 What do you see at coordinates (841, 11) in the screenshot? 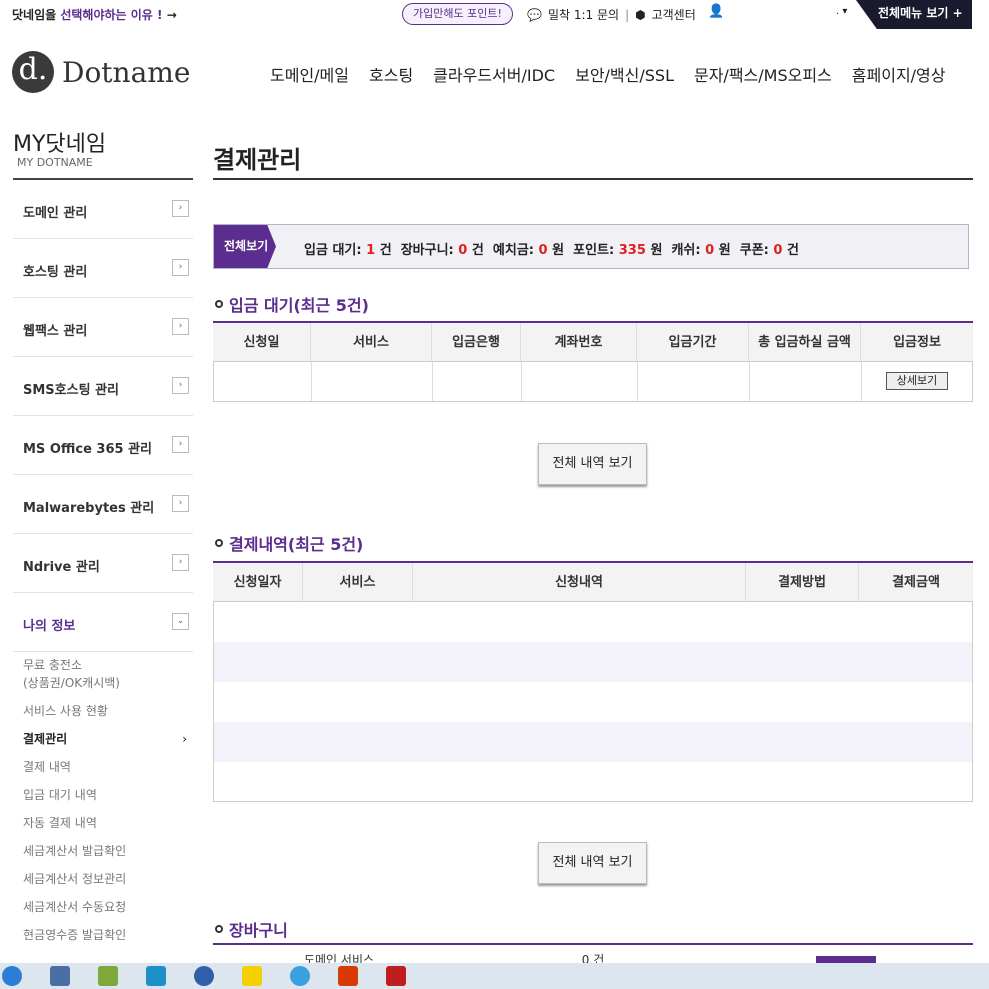
I see `language-dropdown: . ▾` at bounding box center [841, 11].